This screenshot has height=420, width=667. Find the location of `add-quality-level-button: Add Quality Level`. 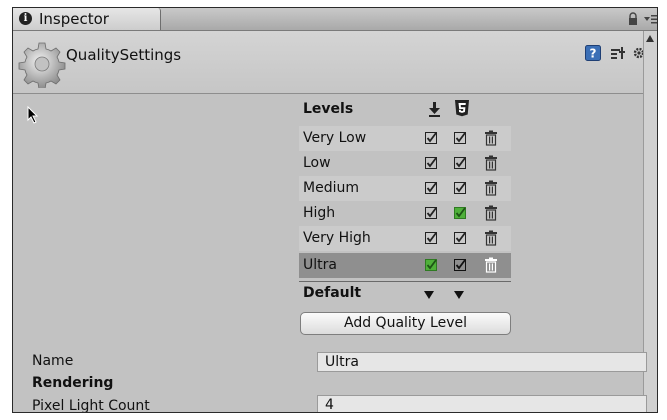

add-quality-level-button: Add Quality Level is located at coordinates (405, 323).